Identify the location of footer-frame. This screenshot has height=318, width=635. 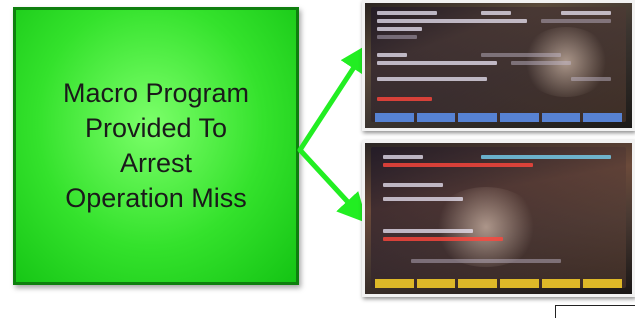
(595, 311).